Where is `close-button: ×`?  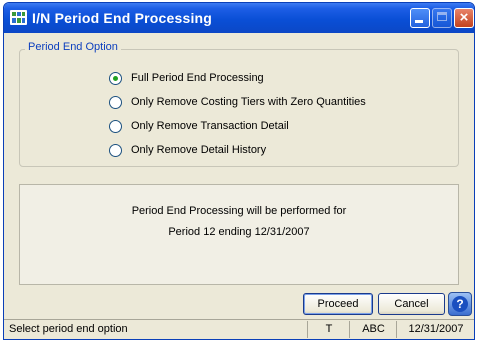
close-button: × is located at coordinates (464, 18).